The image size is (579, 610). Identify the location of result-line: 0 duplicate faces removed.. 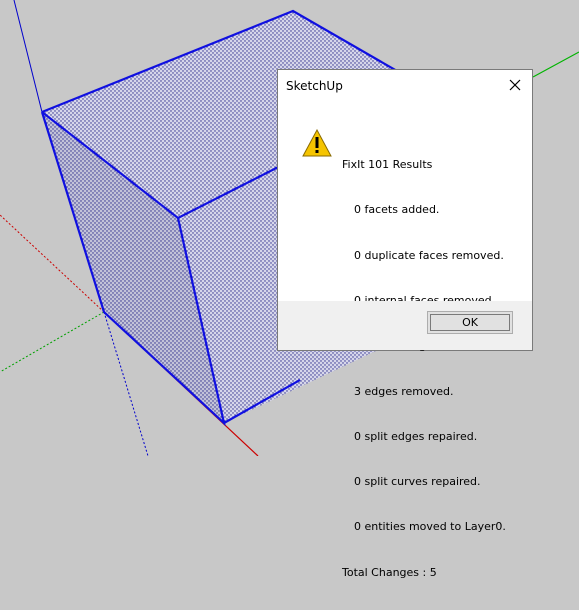
(429, 255).